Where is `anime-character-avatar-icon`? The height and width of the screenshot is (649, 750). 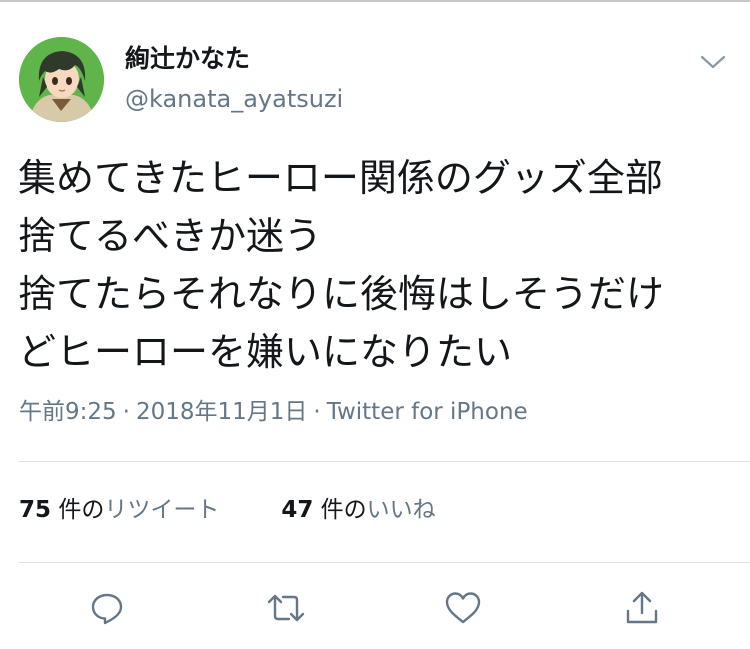 anime-character-avatar-icon is located at coordinates (61, 79).